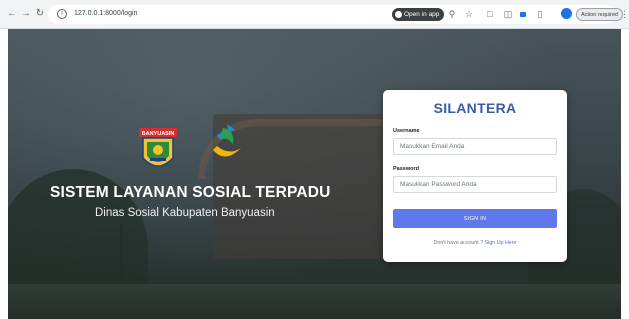 The width and height of the screenshot is (629, 319). Describe the element at coordinates (540, 14) in the screenshot. I see `puzzle-icon: ▯` at that location.